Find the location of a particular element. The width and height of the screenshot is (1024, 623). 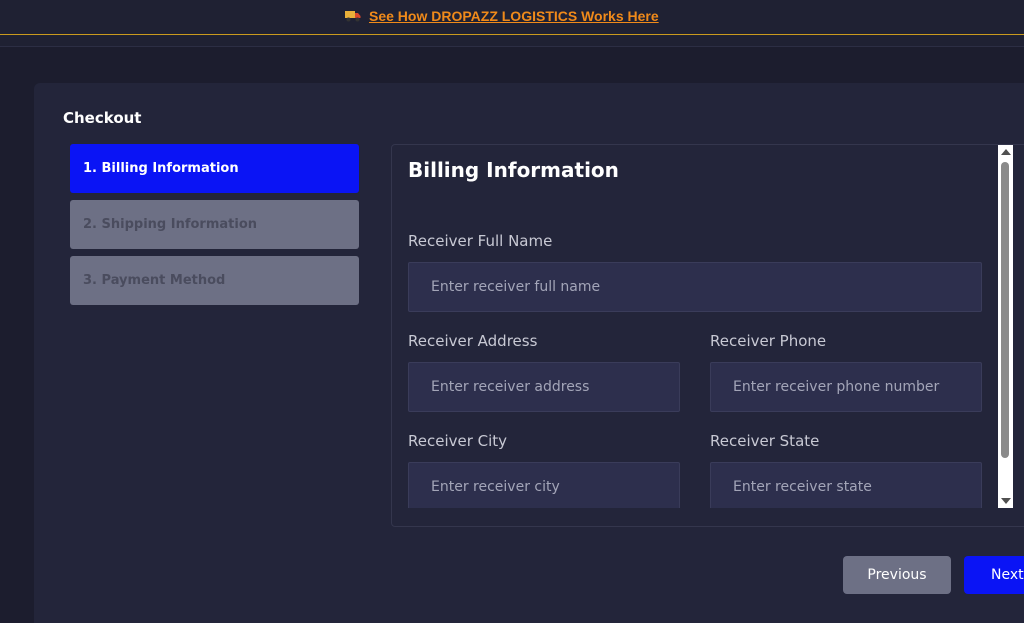

step-shipping-information: 2. Shipping Information is located at coordinates (214, 224).